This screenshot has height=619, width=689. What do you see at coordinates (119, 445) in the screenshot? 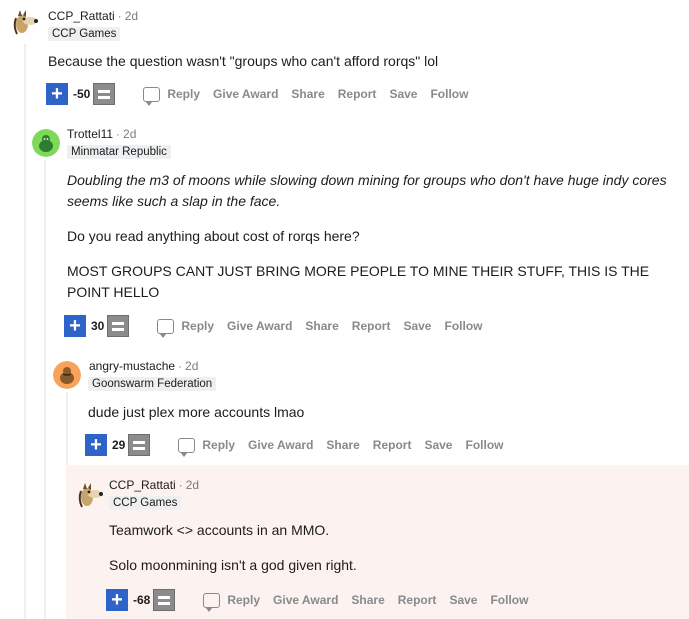
I see `vote-score: 29` at bounding box center [119, 445].